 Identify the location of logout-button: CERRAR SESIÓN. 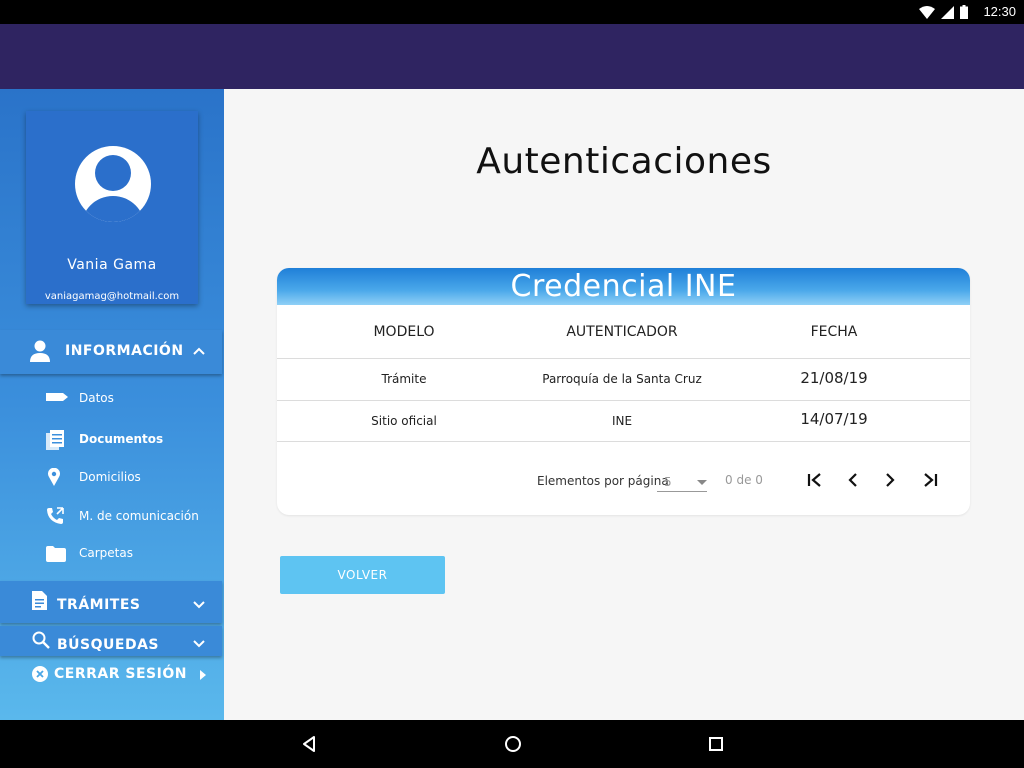
(112, 674).